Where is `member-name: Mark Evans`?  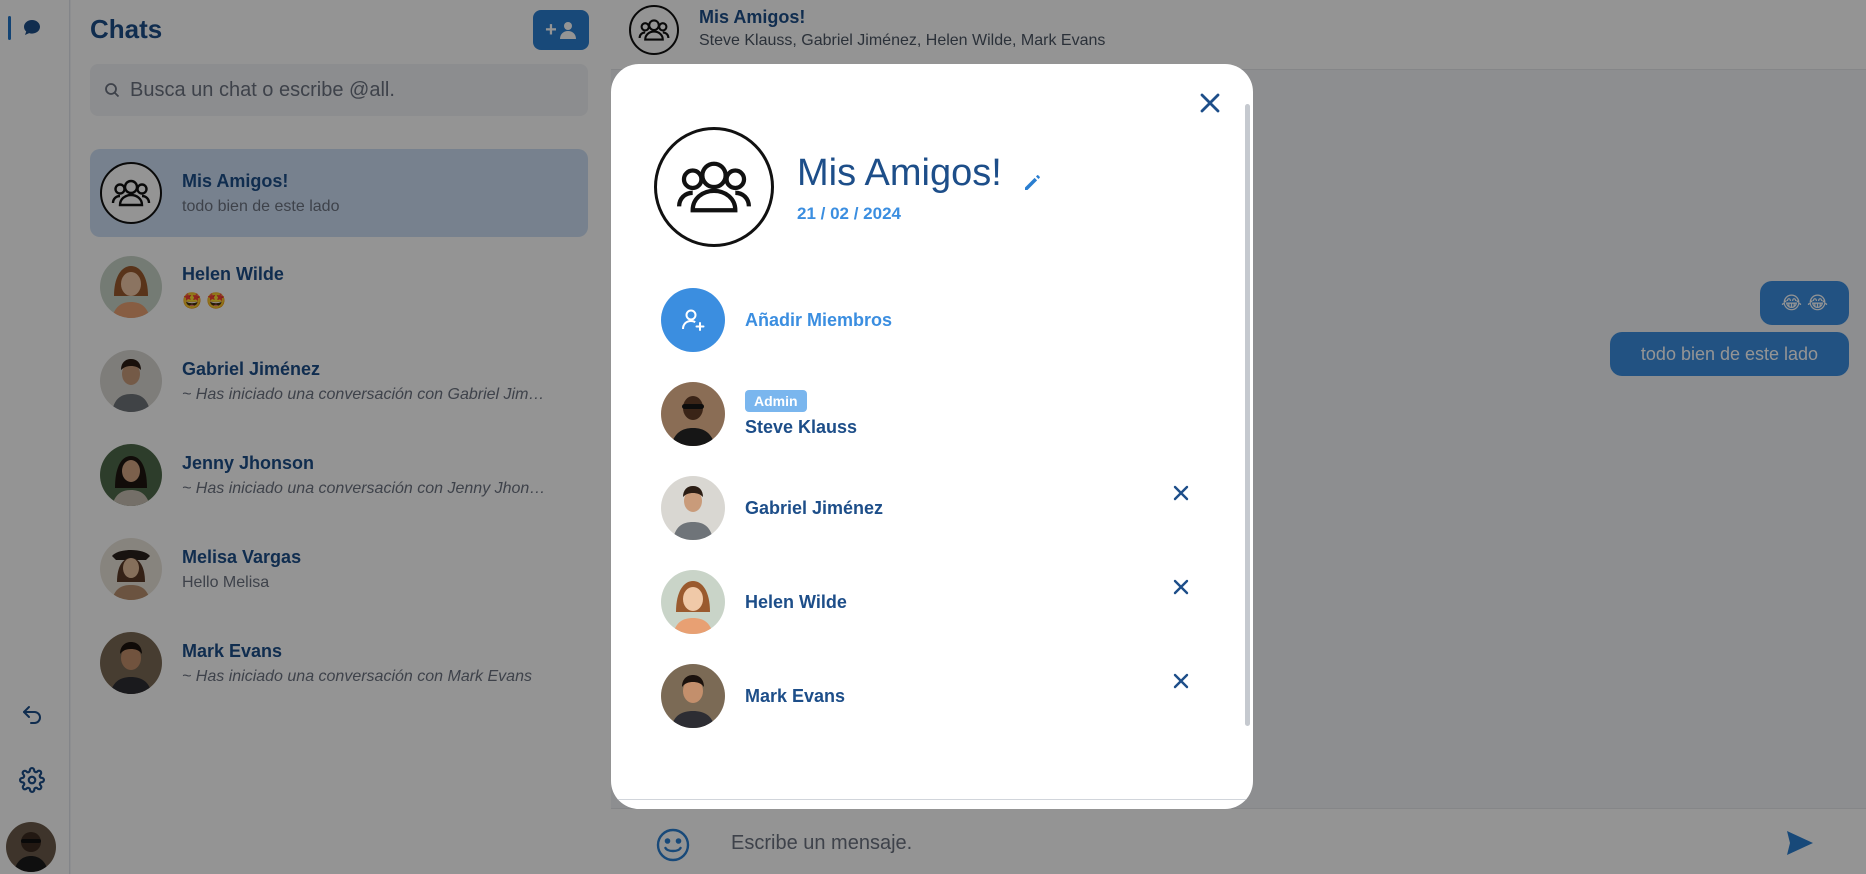 member-name: Mark Evans is located at coordinates (795, 695).